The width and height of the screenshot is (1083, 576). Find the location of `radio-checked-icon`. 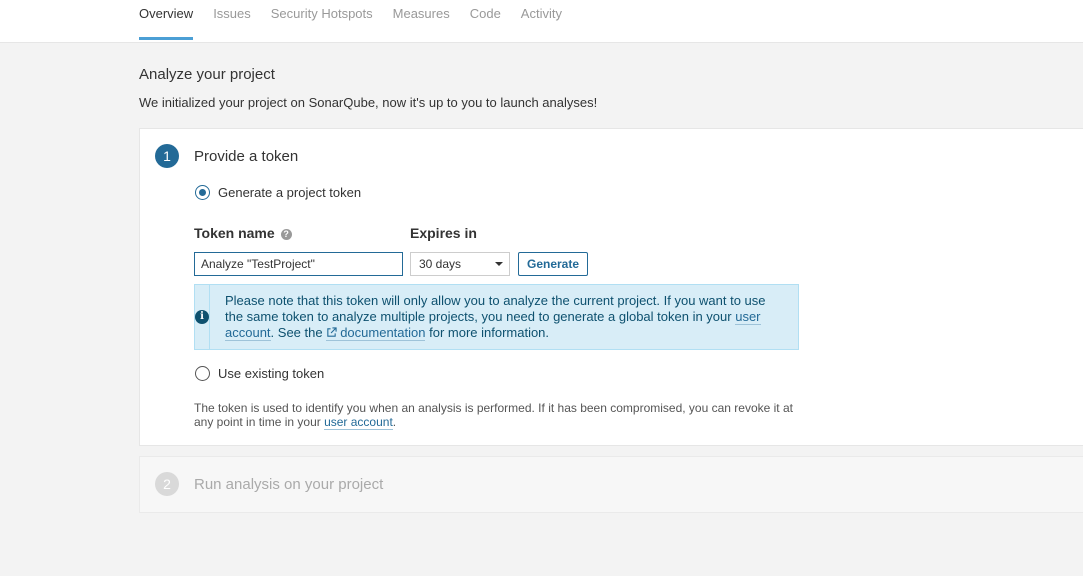

radio-checked-icon is located at coordinates (202, 192).